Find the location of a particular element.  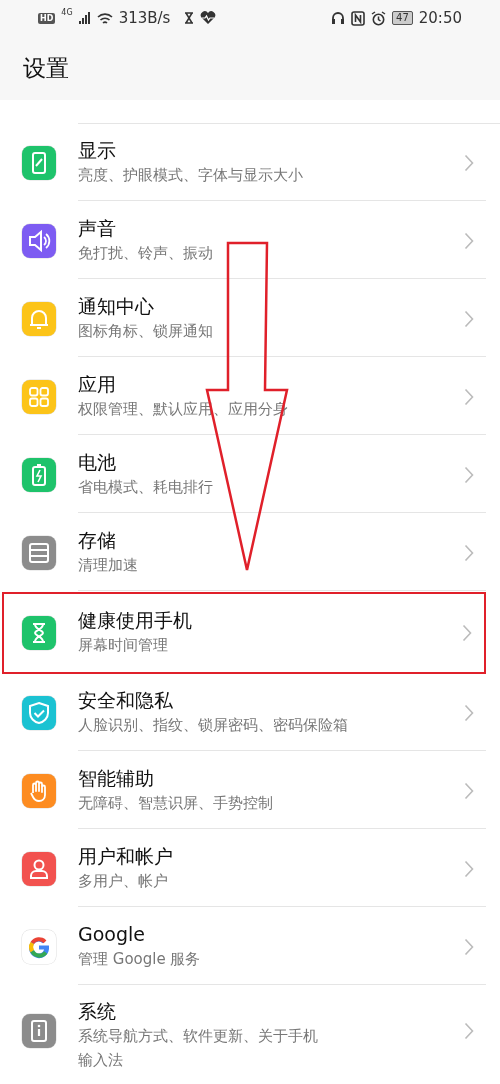

heart-icon is located at coordinates (208, 18).